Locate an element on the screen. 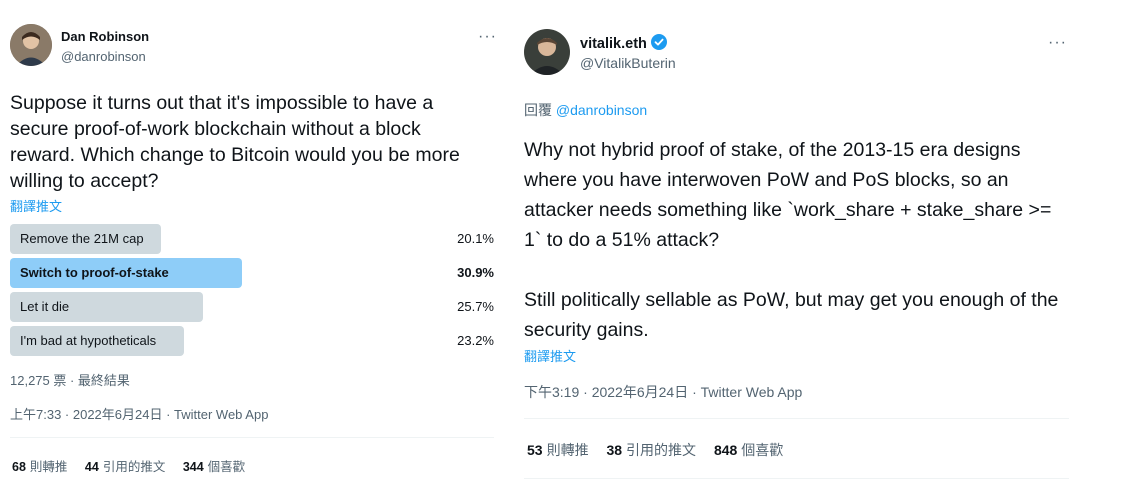 The height and width of the screenshot is (487, 1137). likes-count: 848 is located at coordinates (725, 450).